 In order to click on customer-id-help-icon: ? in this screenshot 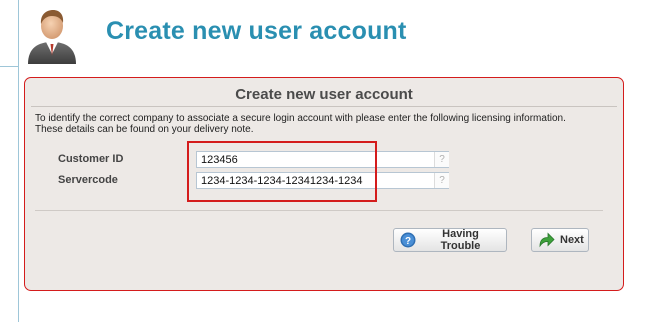, I will do `click(441, 159)`.